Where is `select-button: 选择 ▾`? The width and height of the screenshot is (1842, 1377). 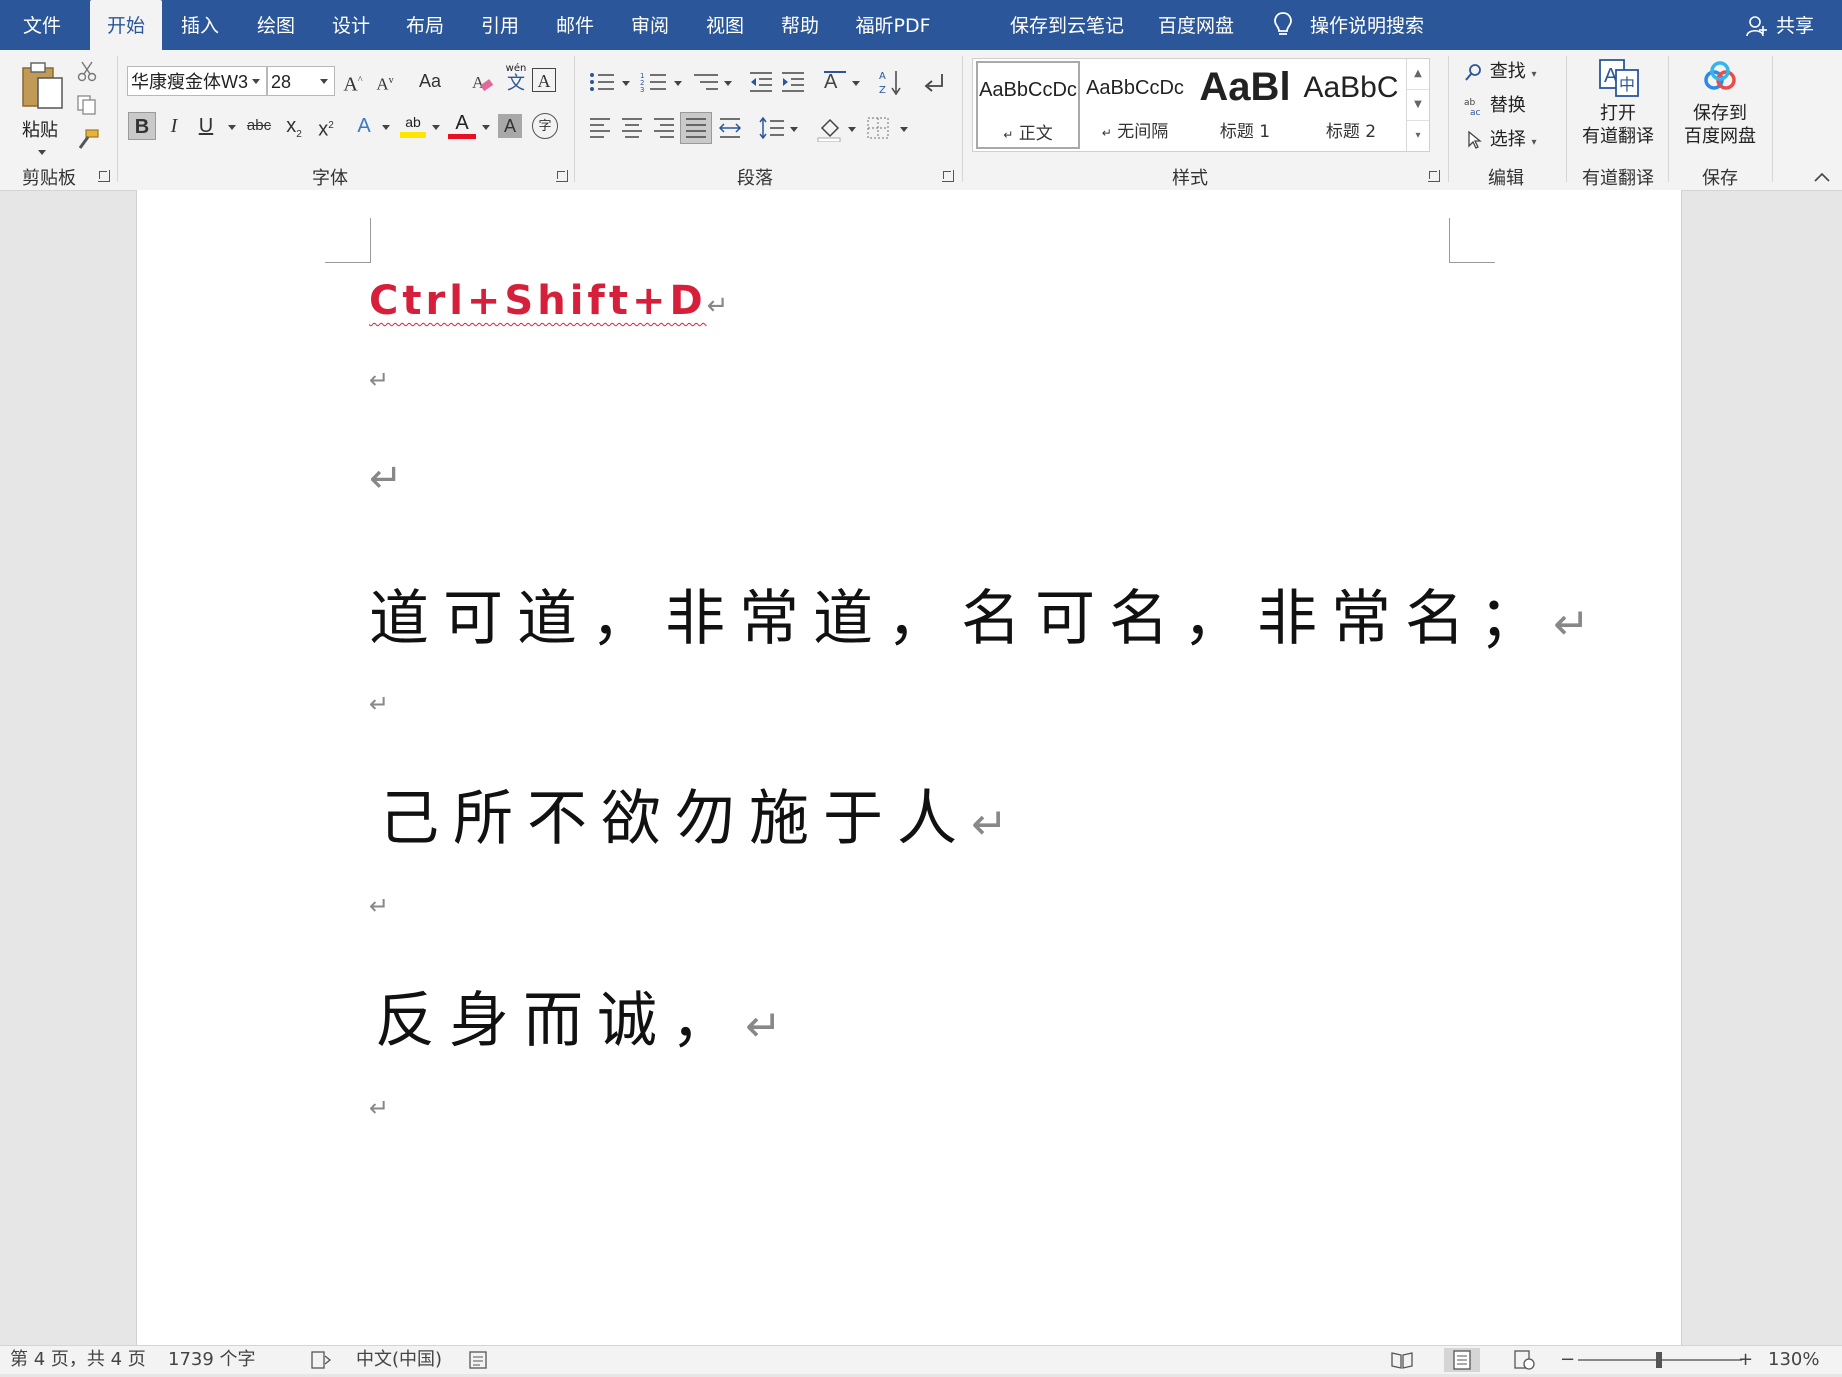 select-button: 选择 ▾ is located at coordinates (1512, 140).